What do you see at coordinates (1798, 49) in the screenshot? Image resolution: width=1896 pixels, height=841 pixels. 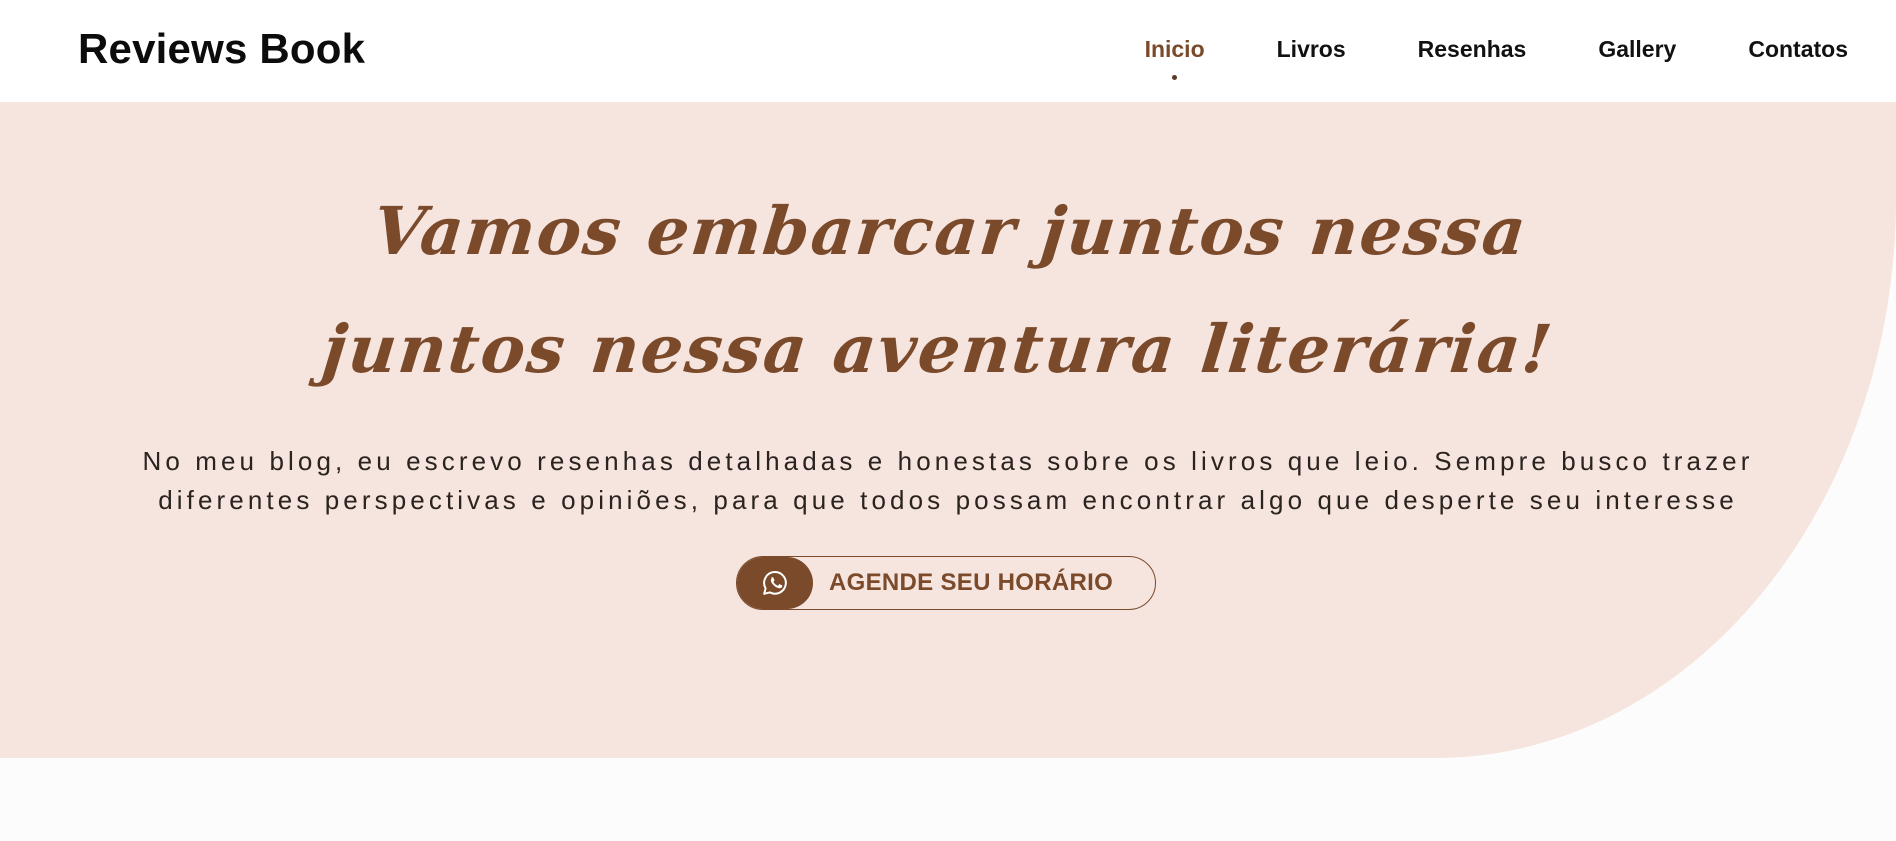 I see `nav-item-contatos: Contatos` at bounding box center [1798, 49].